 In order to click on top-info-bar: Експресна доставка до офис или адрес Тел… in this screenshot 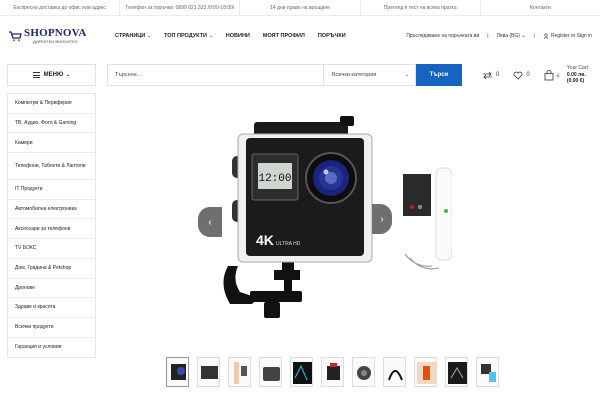, I will do `click(300, 8)`.